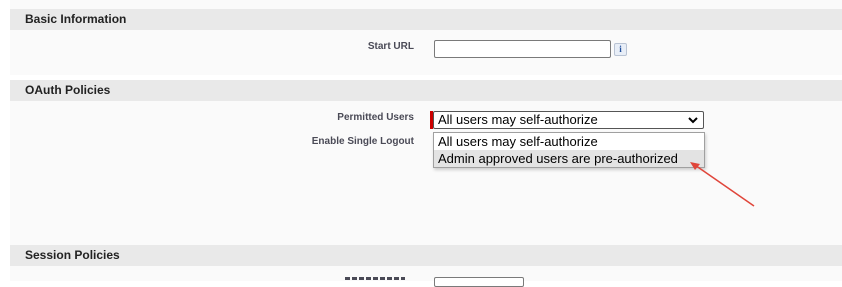 The height and width of the screenshot is (287, 842). Describe the element at coordinates (693, 120) in the screenshot. I see `chevron-down-icon` at that location.